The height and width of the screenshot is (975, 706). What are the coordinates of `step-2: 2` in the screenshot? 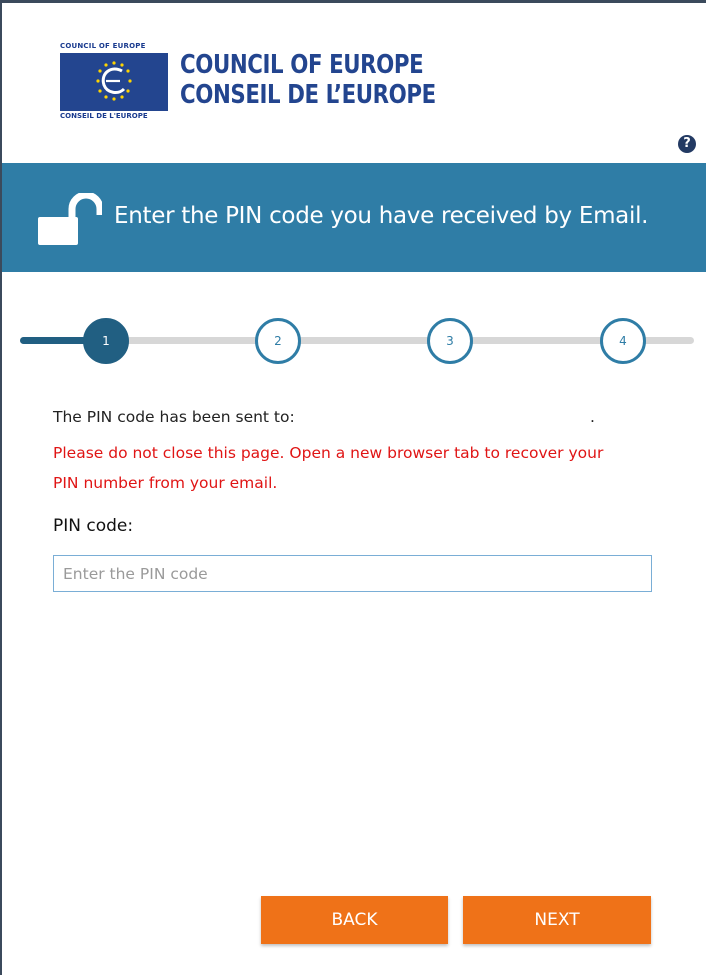 It's located at (278, 341).